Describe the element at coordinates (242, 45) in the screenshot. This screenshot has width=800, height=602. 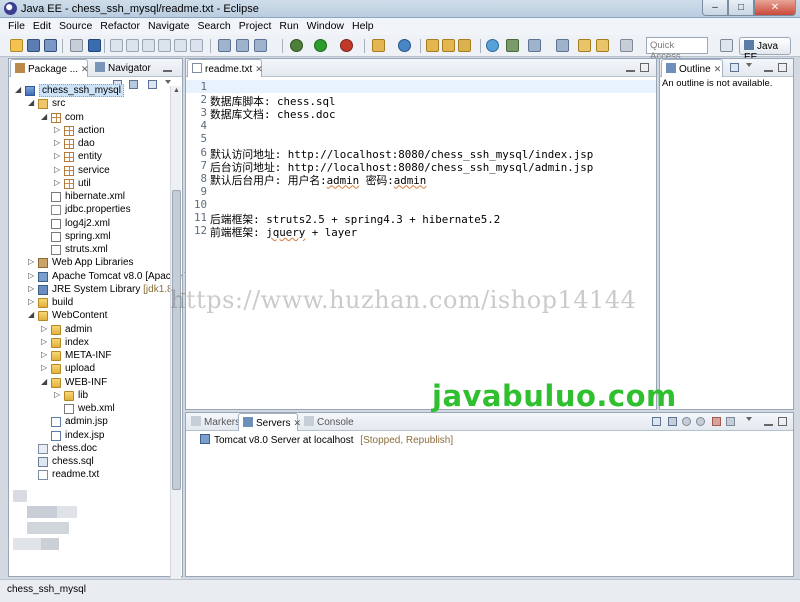
I see `toggle-mark-icon` at that location.